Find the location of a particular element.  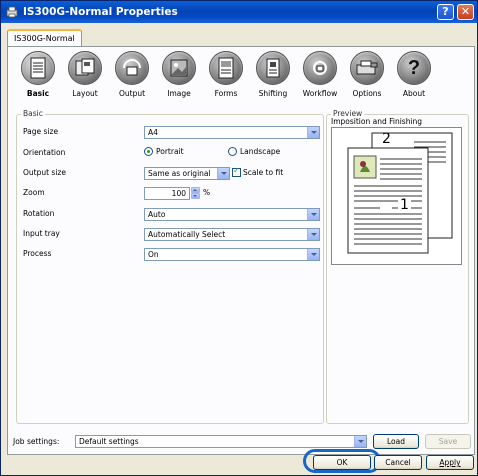

job-settings-value: Default settings is located at coordinates (109, 441).